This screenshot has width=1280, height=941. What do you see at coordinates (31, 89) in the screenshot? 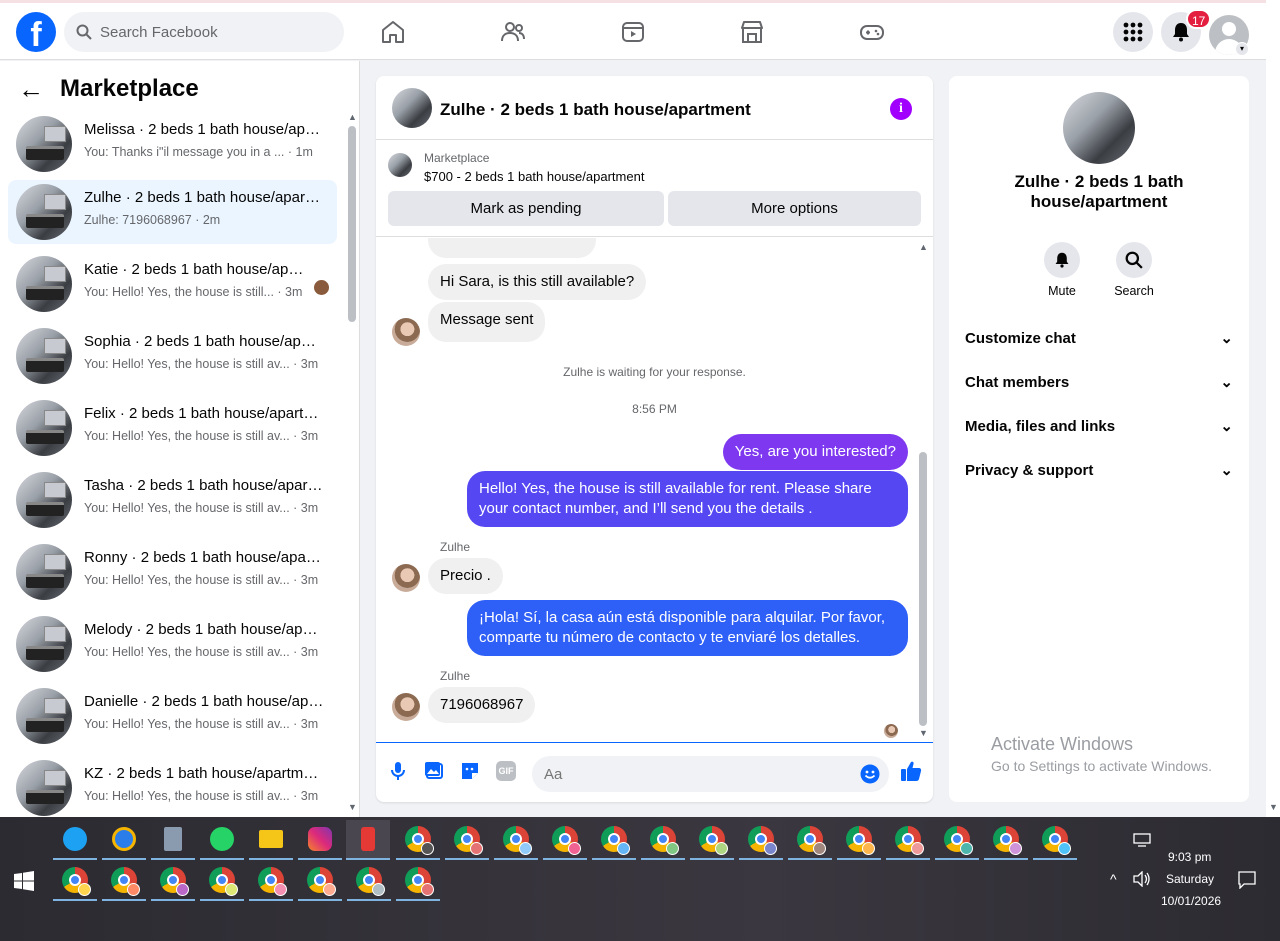
I see `back-arrow-icon: ←` at bounding box center [31, 89].